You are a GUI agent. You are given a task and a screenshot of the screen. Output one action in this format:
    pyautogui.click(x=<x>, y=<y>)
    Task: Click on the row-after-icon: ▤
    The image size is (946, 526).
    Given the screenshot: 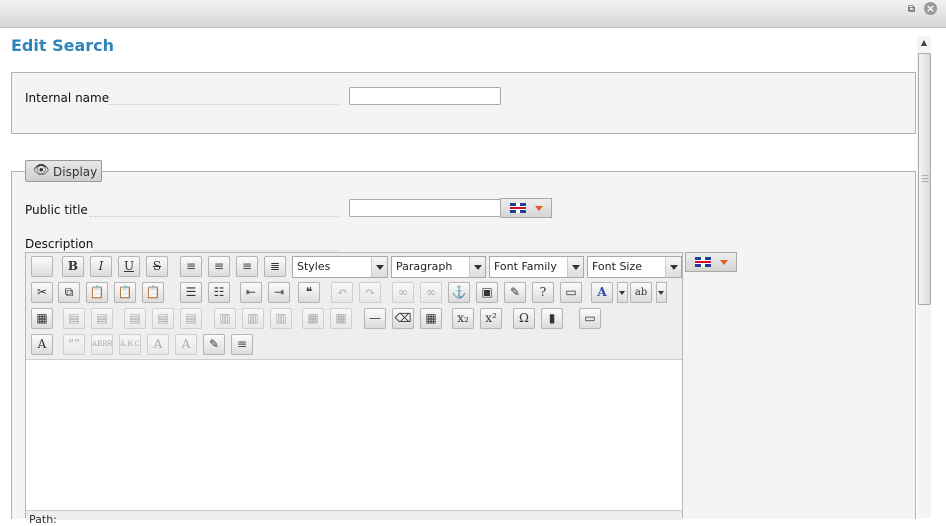 What is the action you would take?
    pyautogui.click(x=163, y=318)
    